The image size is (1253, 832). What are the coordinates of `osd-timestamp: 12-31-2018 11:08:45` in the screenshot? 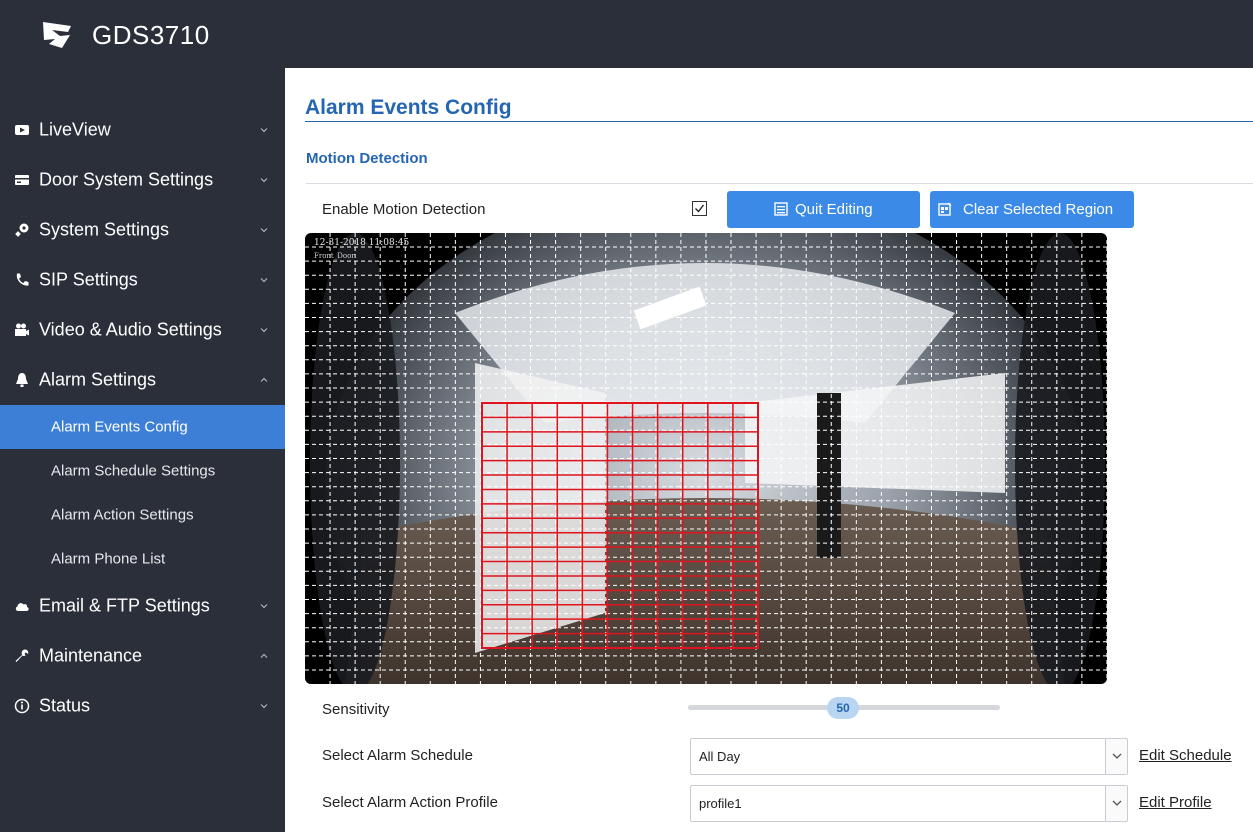 It's located at (362, 243).